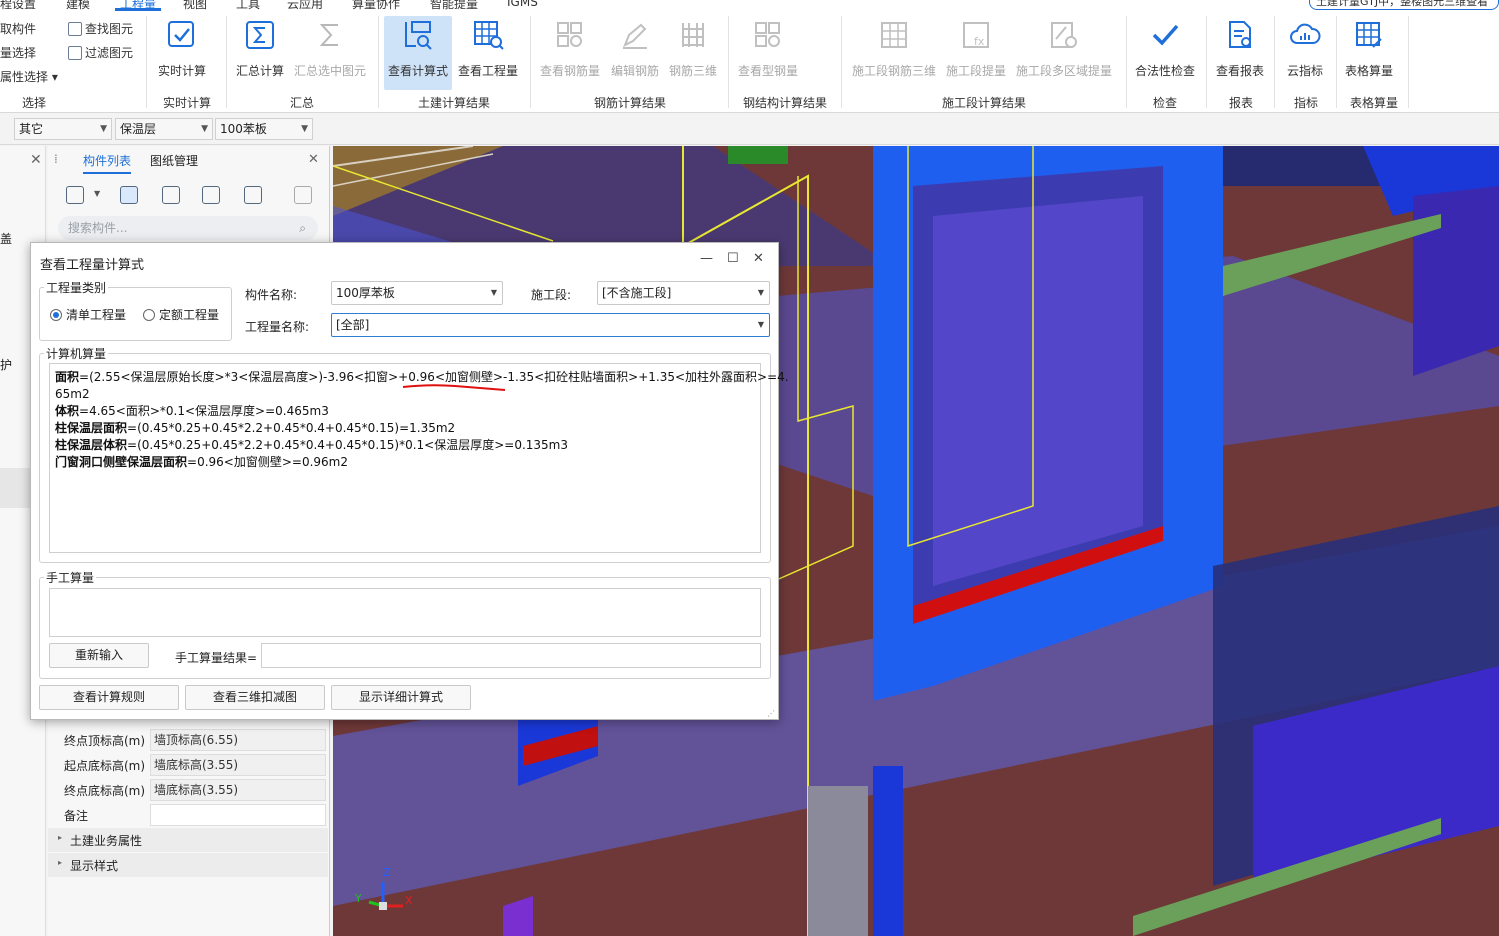 The height and width of the screenshot is (936, 1499). I want to click on steel-icon, so click(768, 35).